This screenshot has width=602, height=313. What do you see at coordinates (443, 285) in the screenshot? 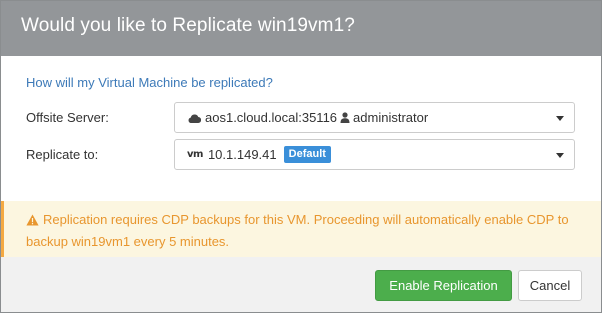
I see `enable-replication-button: Enable Replication` at bounding box center [443, 285].